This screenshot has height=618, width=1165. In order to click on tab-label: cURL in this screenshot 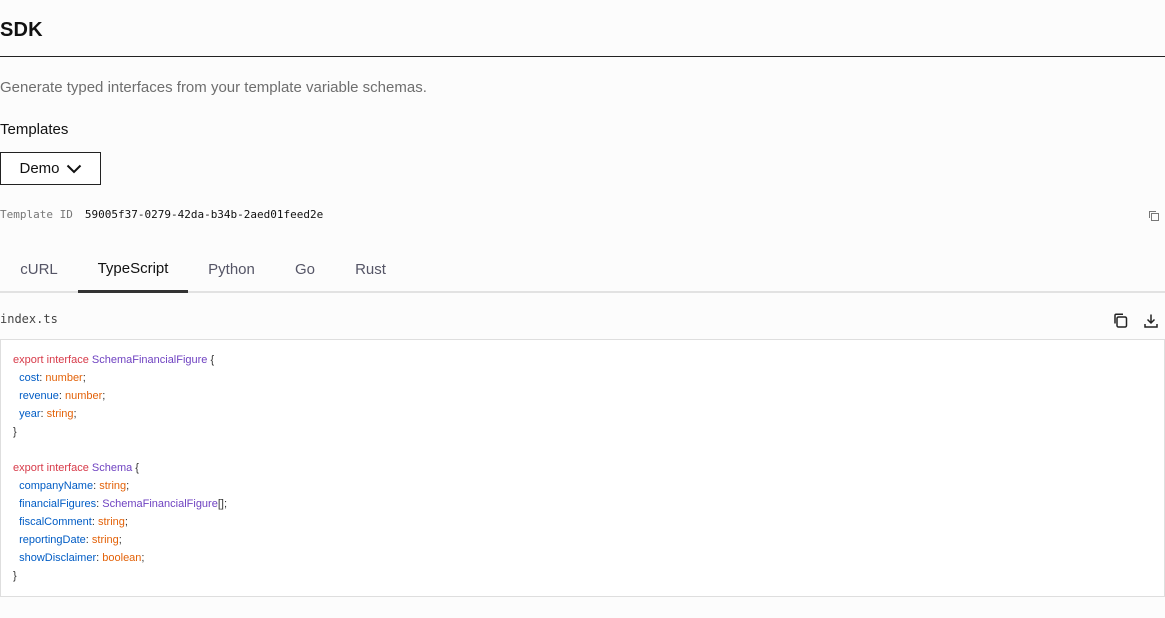, I will do `click(39, 269)`.